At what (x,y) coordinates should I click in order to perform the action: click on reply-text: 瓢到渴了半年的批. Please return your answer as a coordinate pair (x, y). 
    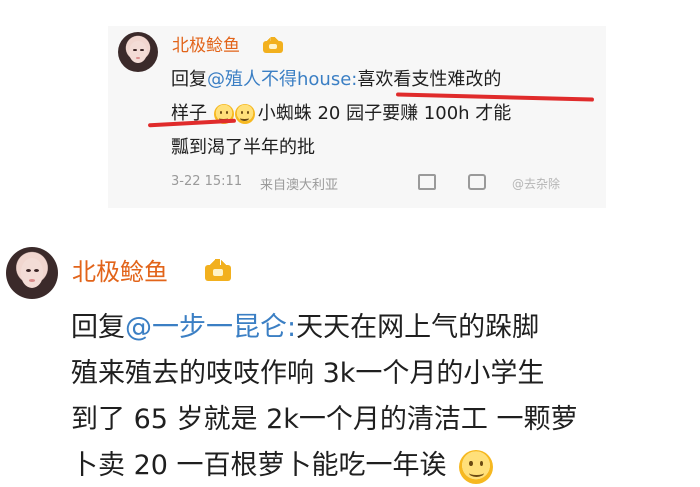
    Looking at the image, I should click on (243, 147).